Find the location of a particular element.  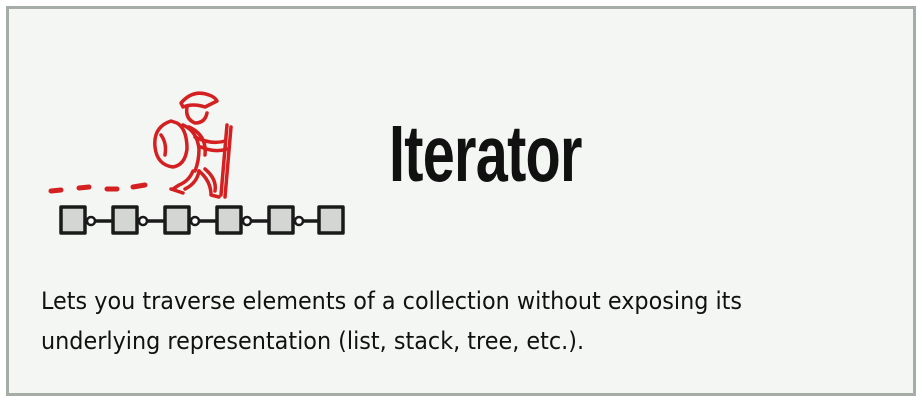

pattern-title: Iterator is located at coordinates (485, 153).